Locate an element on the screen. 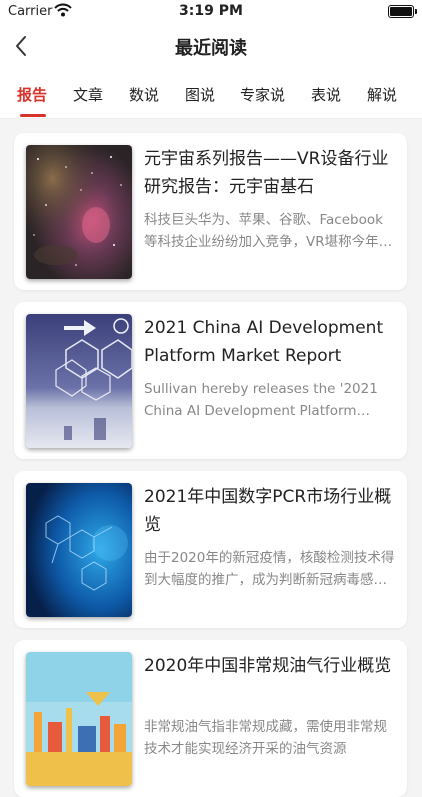 The image size is (422, 797). report-title: 元宇宙系列报告——VR设备行业研究报告：元宇宙基石 is located at coordinates (266, 173).